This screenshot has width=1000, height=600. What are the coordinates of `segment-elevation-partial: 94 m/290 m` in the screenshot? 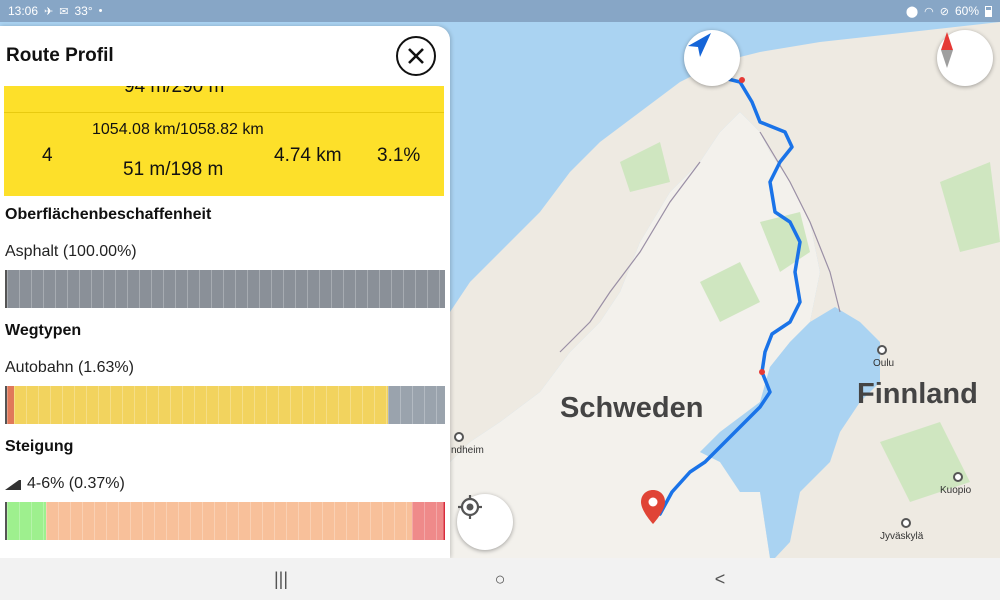 It's located at (174, 91).